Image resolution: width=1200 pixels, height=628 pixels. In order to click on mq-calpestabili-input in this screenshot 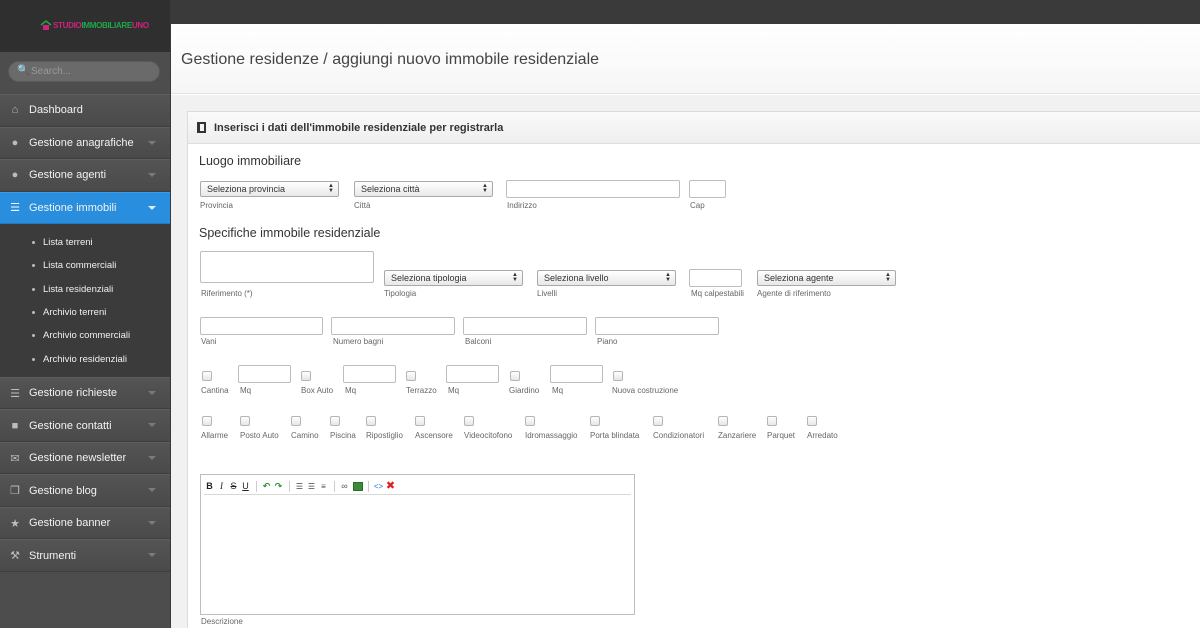, I will do `click(715, 278)`.